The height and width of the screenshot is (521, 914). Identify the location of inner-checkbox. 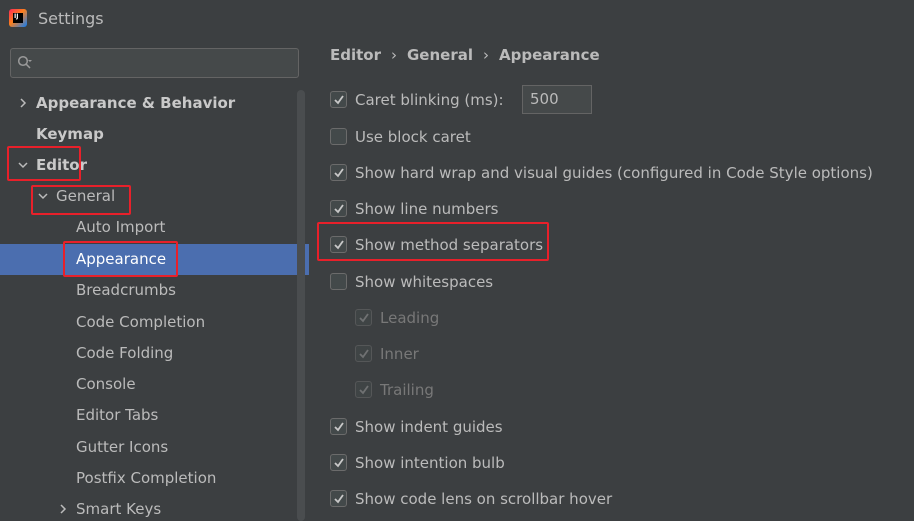
(363, 353).